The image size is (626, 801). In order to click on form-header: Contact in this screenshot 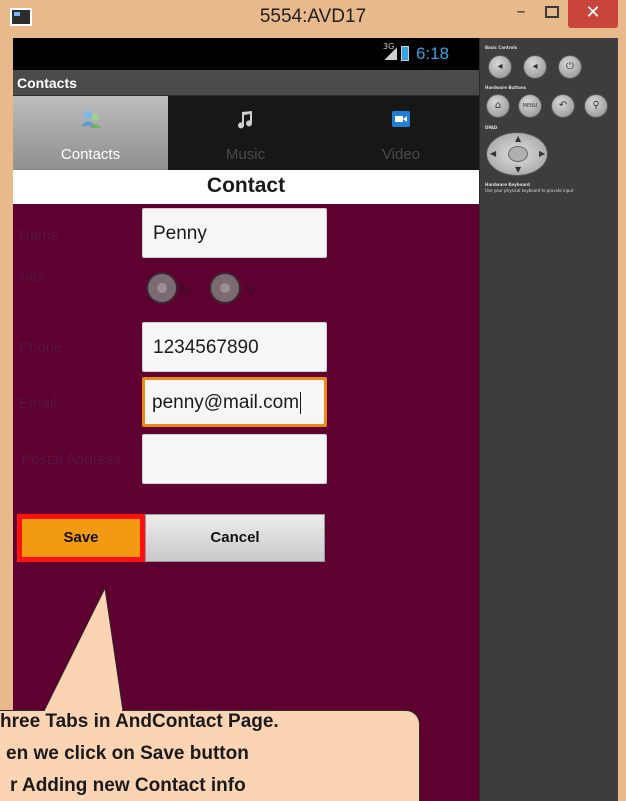, I will do `click(246, 187)`.